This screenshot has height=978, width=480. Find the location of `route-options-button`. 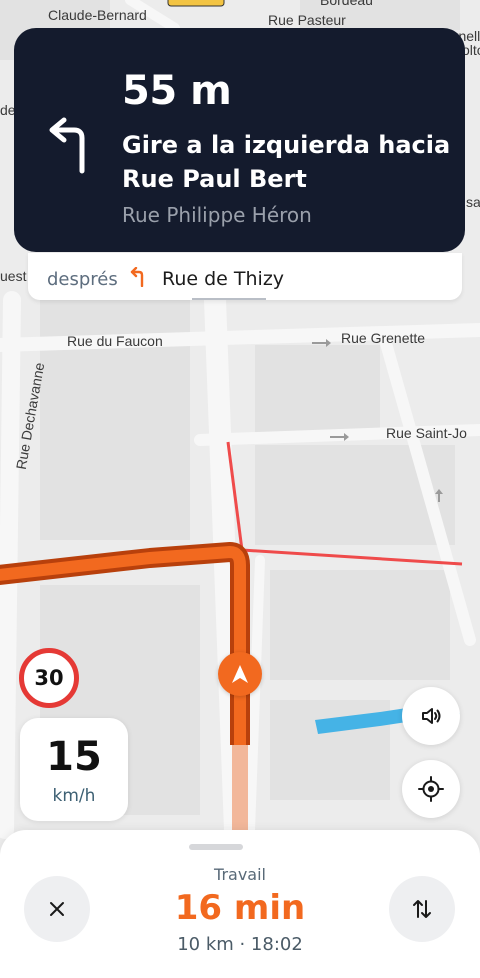

route-options-button is located at coordinates (422, 909).